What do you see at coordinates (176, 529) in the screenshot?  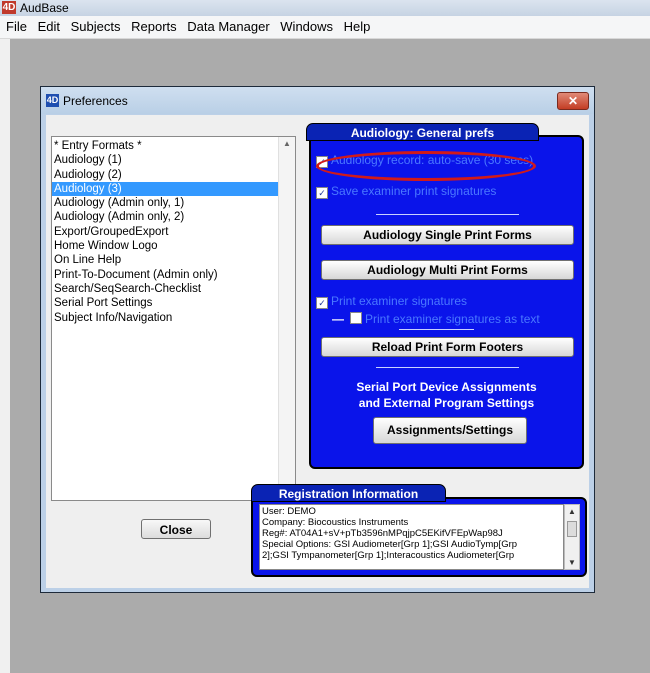 I see `close-button: Close` at bounding box center [176, 529].